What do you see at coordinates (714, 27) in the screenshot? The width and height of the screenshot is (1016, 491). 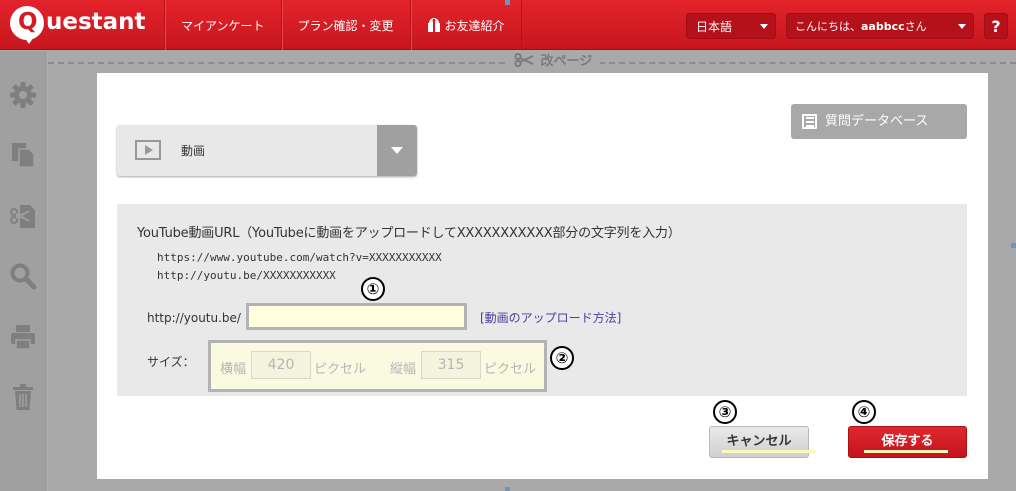 I see `language-value: 日本語` at bounding box center [714, 27].